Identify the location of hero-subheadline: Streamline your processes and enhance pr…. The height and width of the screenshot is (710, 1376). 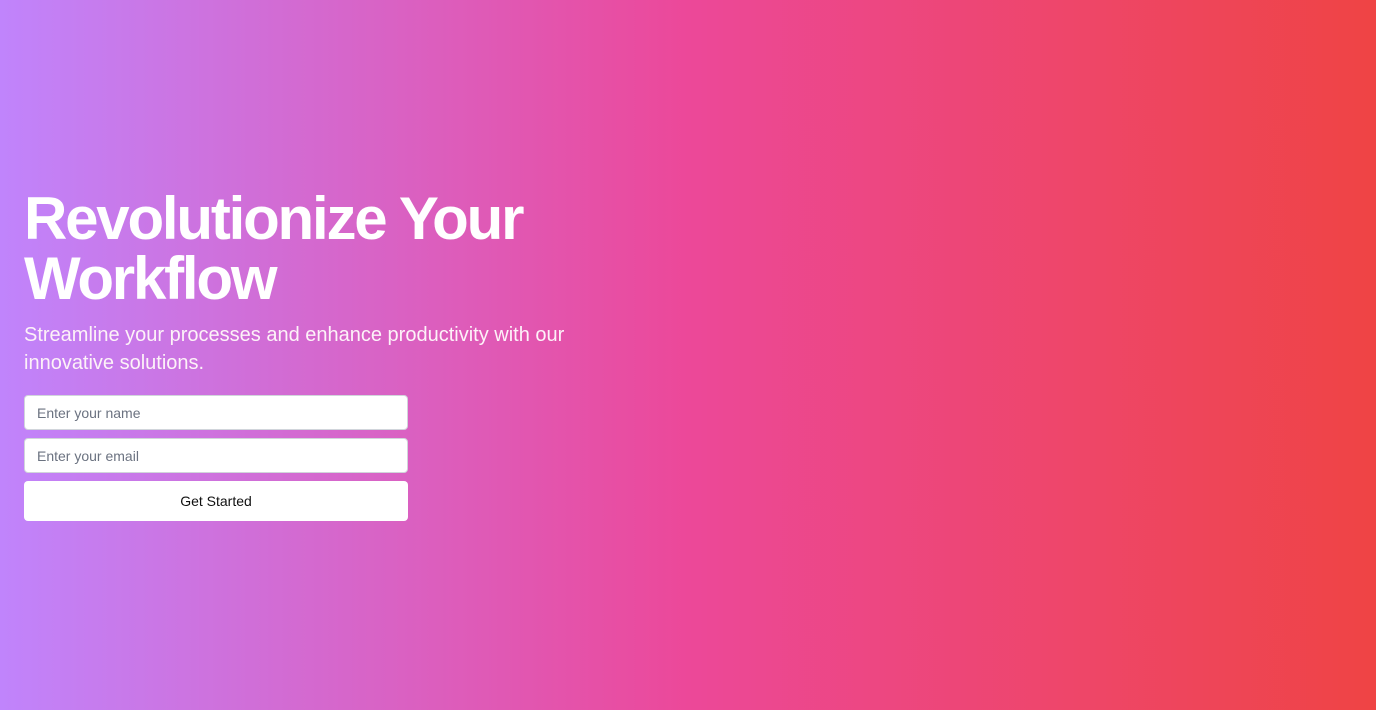
(294, 349).